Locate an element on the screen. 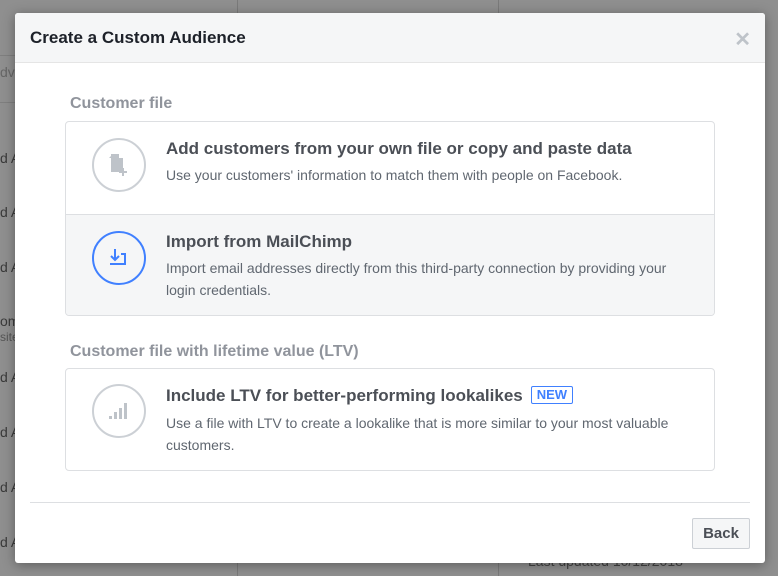 The width and height of the screenshot is (778, 576). file-add-icon is located at coordinates (119, 165).